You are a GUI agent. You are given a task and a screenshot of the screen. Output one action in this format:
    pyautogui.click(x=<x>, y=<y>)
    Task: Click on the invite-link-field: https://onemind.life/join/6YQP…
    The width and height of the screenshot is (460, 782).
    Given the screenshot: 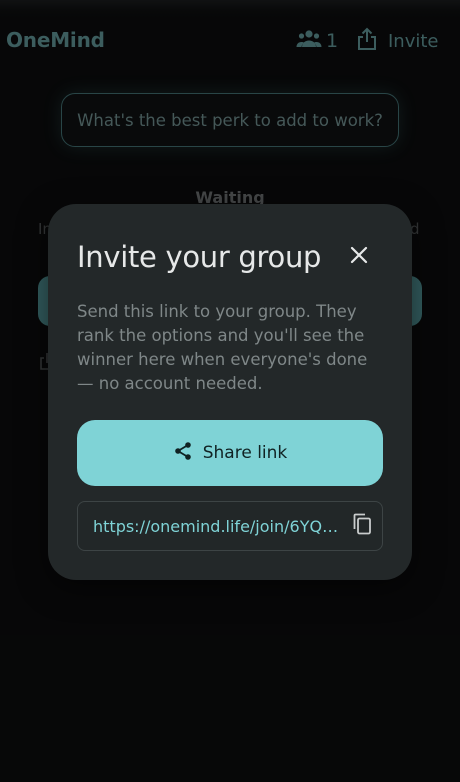 What is the action you would take?
    pyautogui.click(x=230, y=526)
    